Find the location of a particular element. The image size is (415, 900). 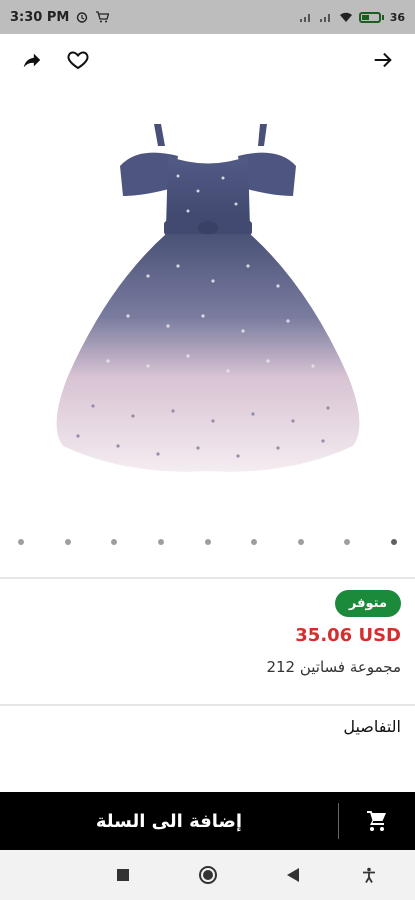

product-price: 35.06 USD is located at coordinates (348, 635).